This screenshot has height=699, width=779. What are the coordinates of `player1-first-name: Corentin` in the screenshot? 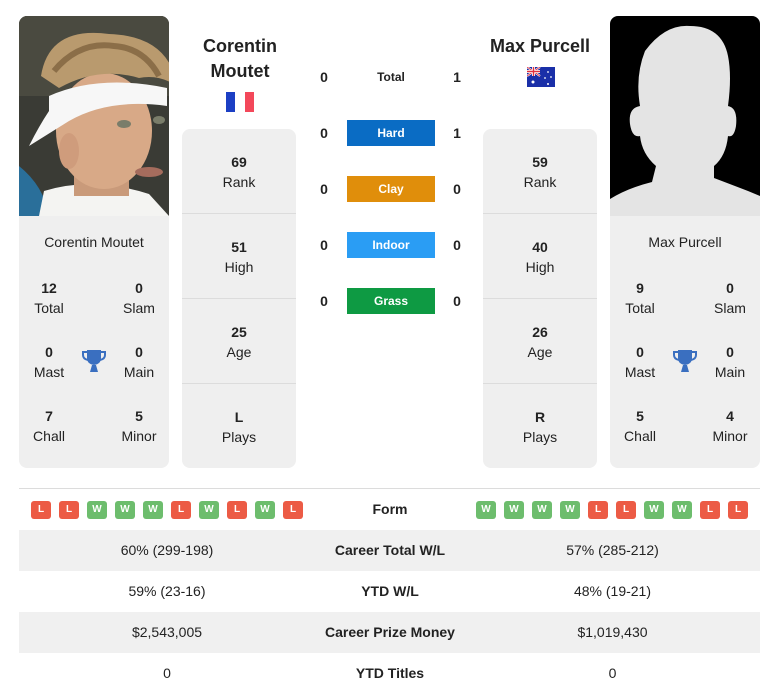 It's located at (240, 46).